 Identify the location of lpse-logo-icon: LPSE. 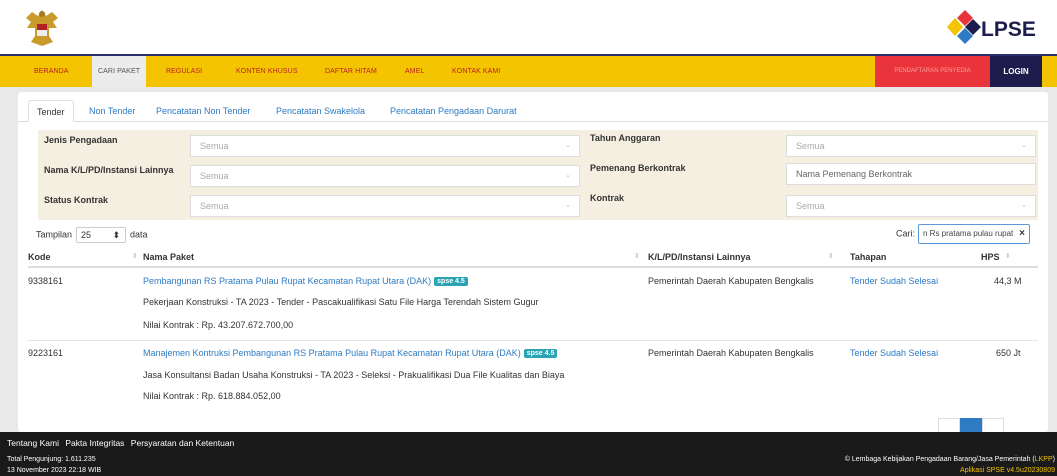
(993, 27).